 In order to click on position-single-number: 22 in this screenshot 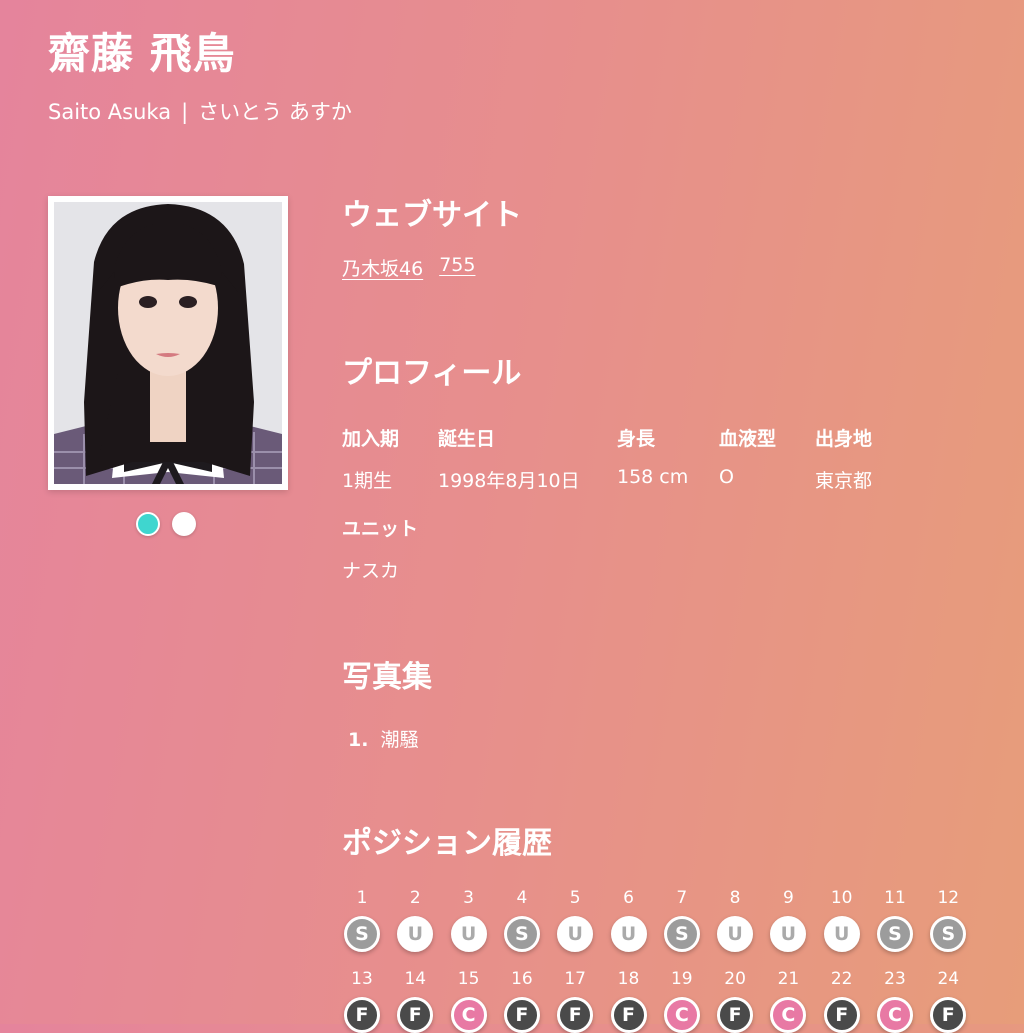, I will do `click(841, 979)`.